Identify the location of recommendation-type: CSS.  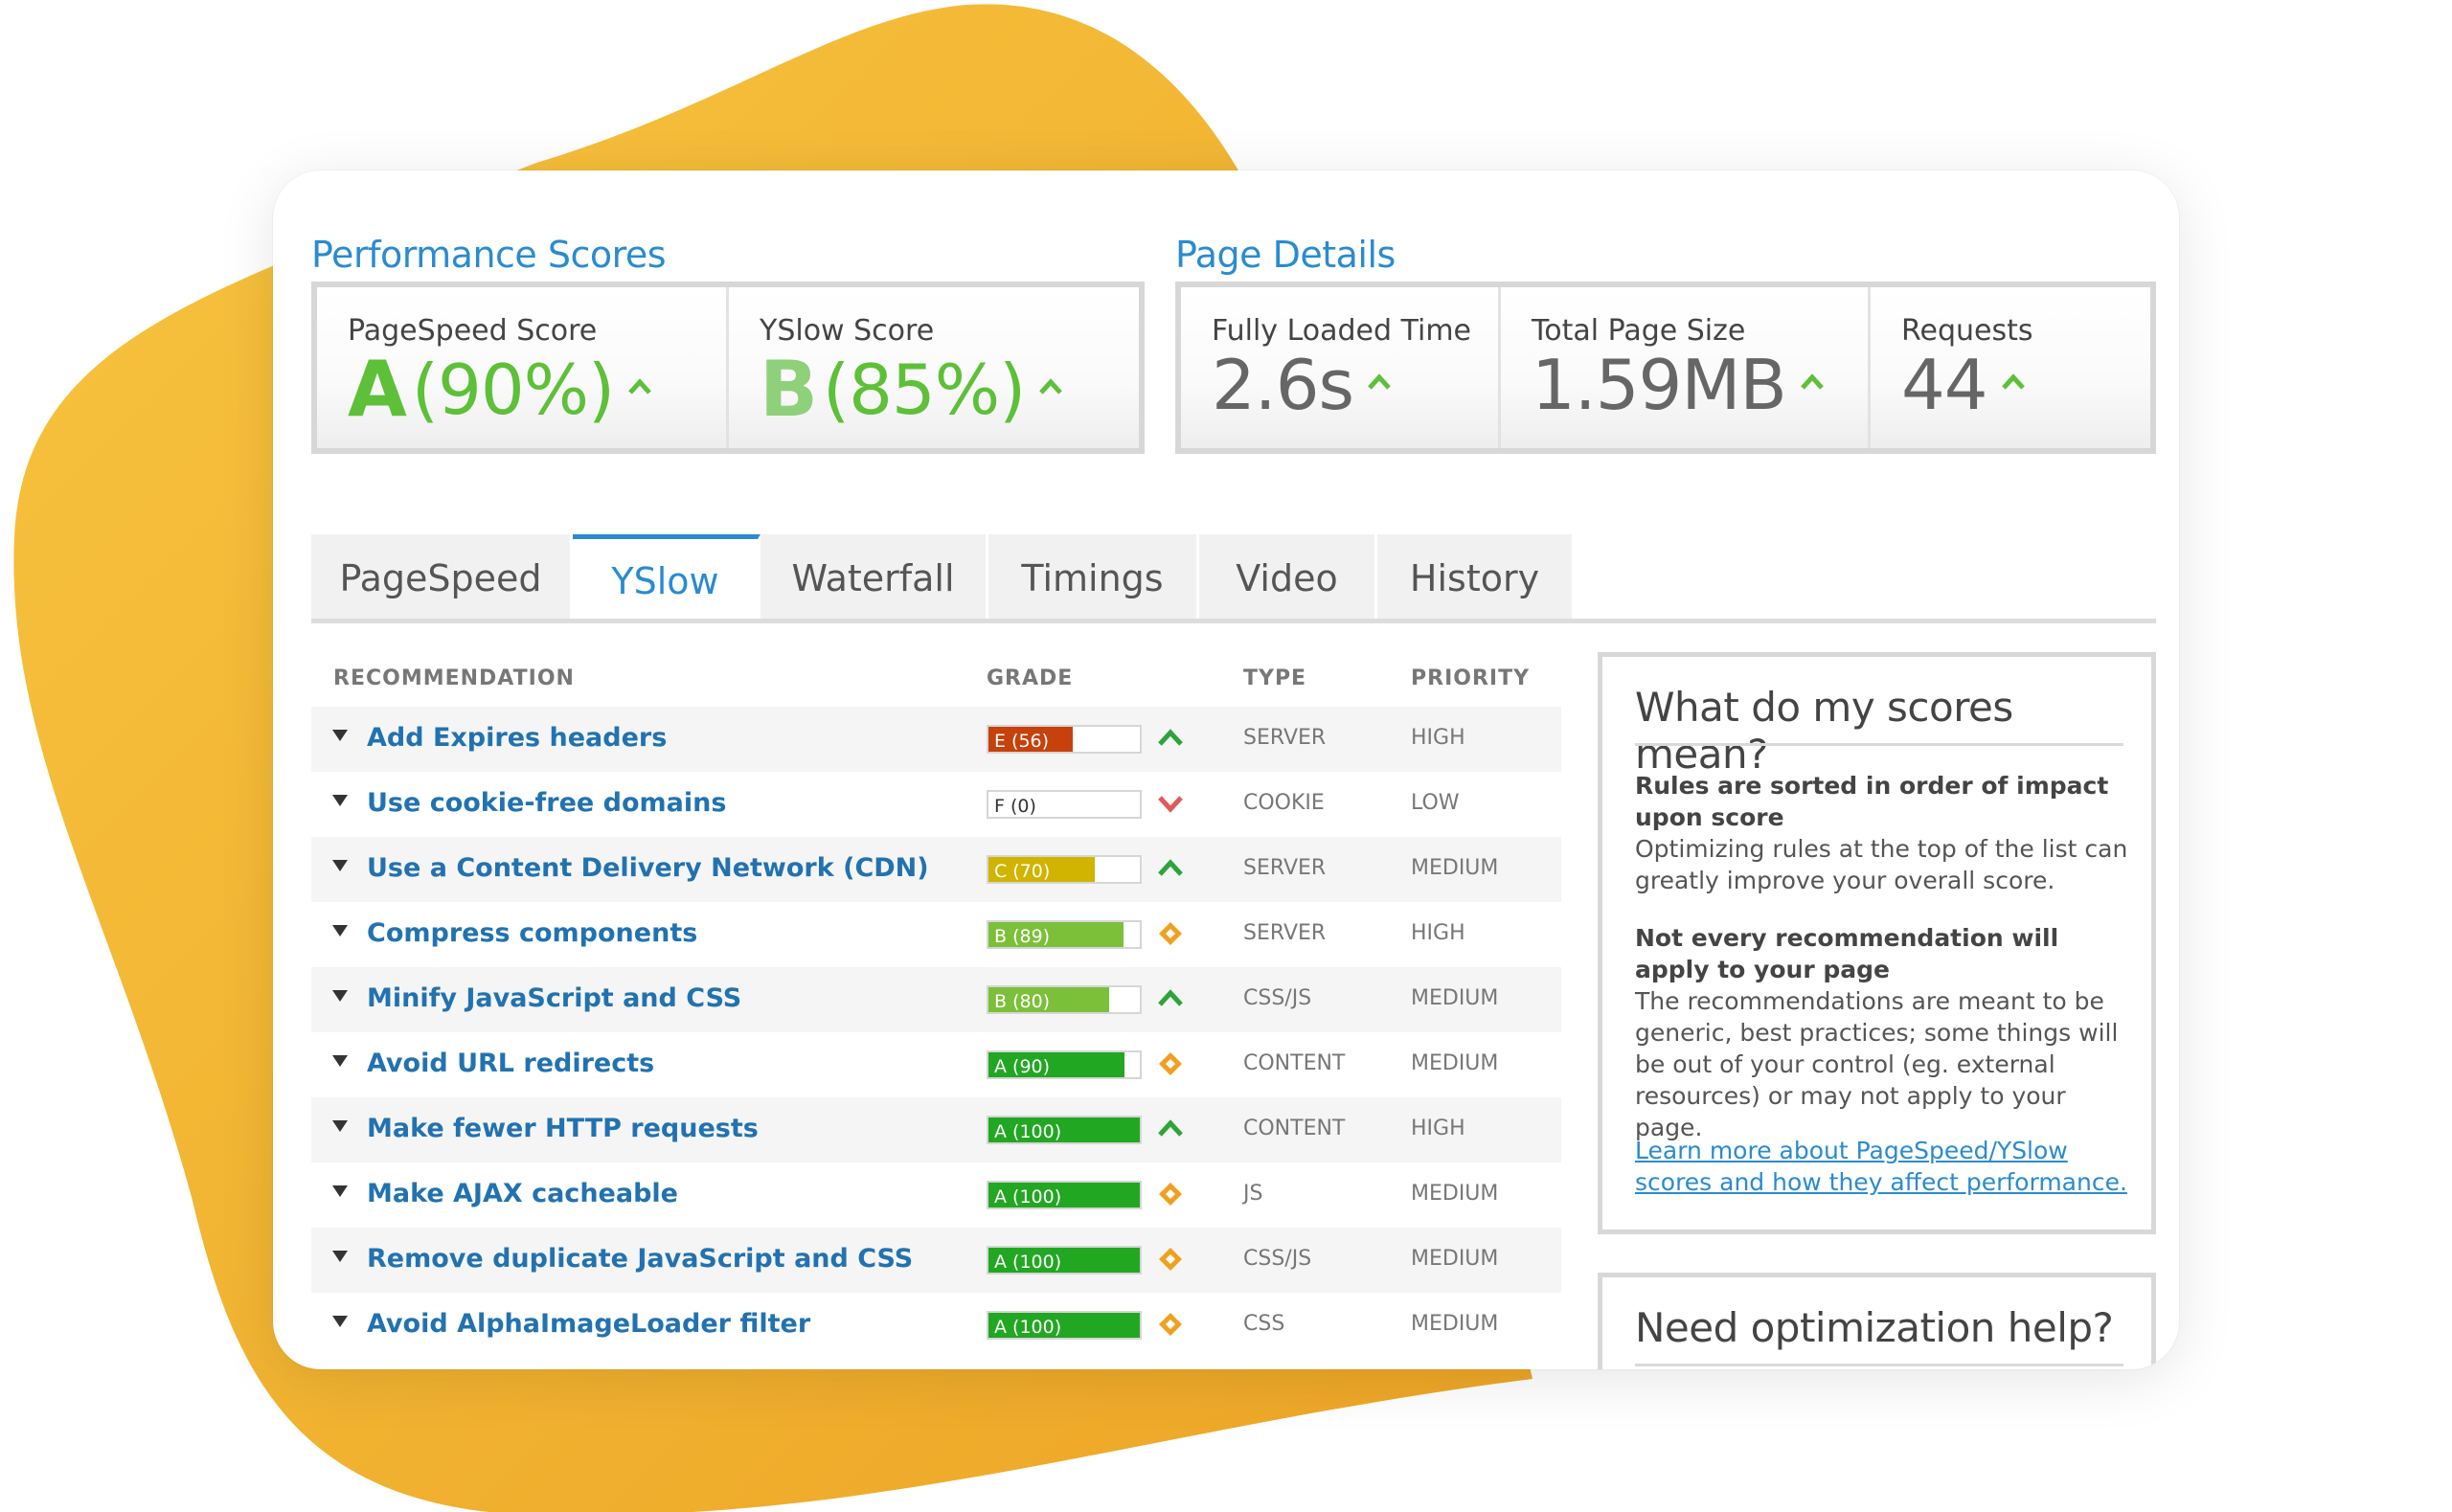
(1264, 1324).